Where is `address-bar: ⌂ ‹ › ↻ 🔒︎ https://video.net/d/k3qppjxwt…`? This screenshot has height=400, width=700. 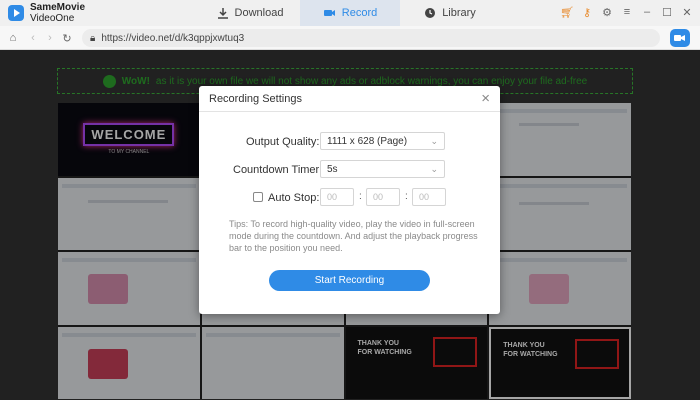
address-bar: ⌂ ‹ › ↻ 🔒︎ https://video.net/d/k3qppjxwt… is located at coordinates (350, 38).